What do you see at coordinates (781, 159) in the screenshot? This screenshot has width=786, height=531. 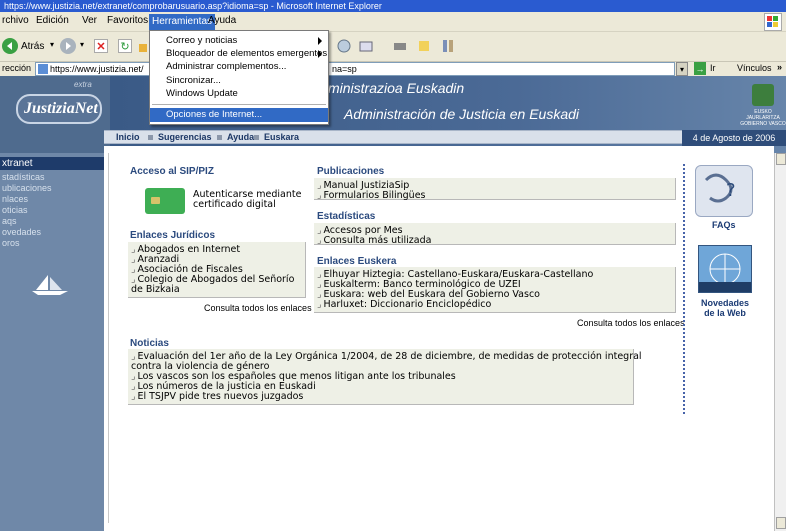 I see `scroll-up-icon` at bounding box center [781, 159].